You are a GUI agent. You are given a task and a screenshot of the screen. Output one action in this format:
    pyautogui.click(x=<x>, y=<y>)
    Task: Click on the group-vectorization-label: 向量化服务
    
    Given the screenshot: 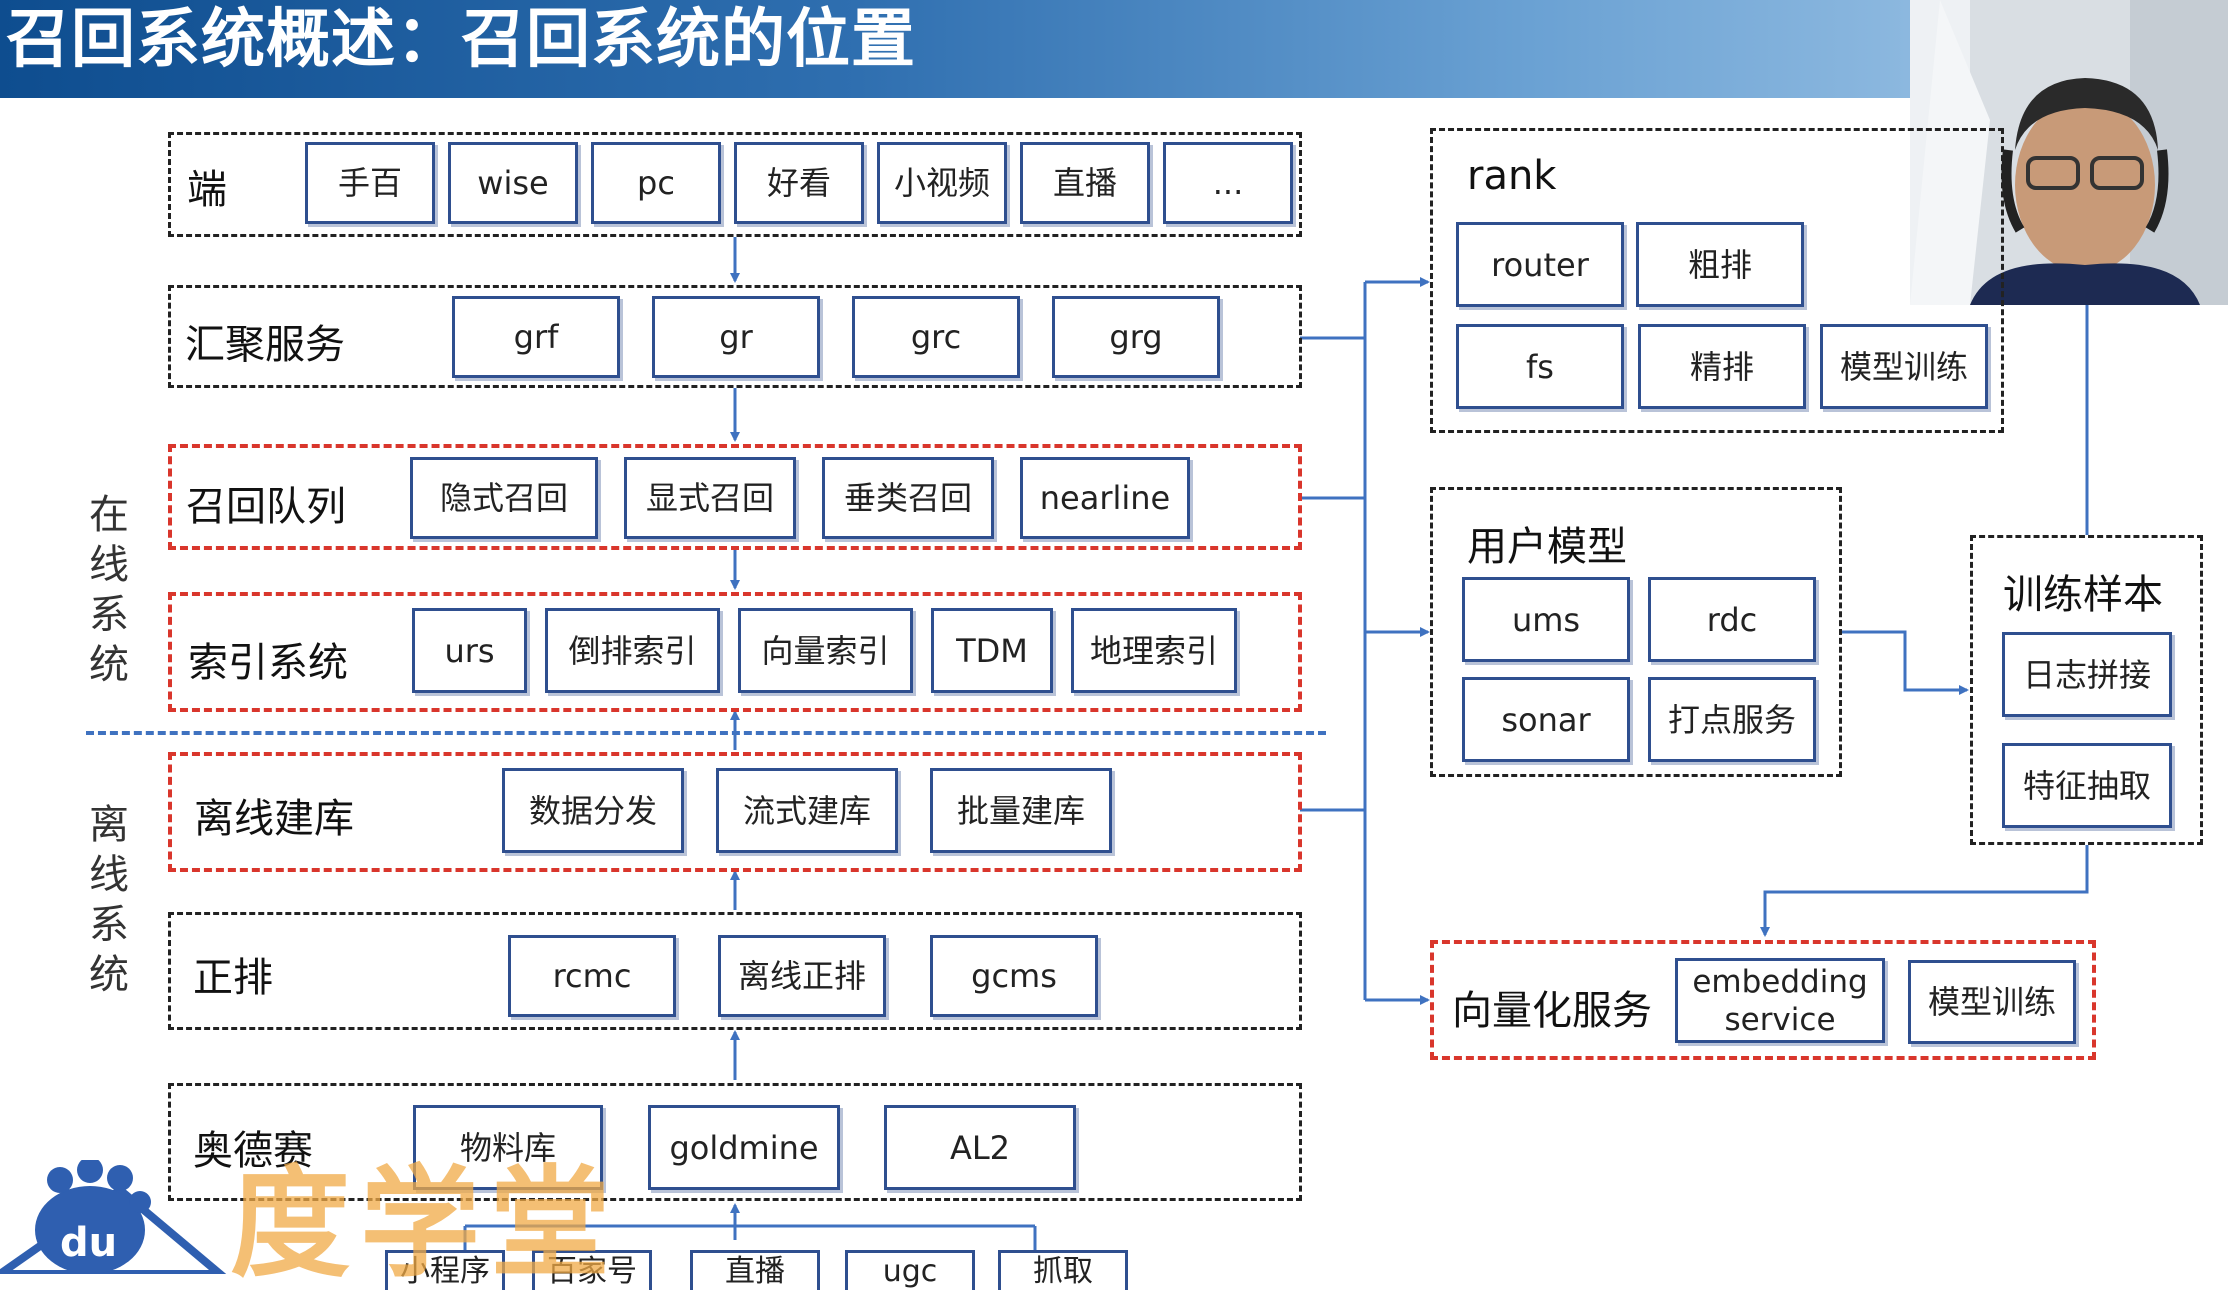 What is the action you would take?
    pyautogui.click(x=1552, y=1011)
    